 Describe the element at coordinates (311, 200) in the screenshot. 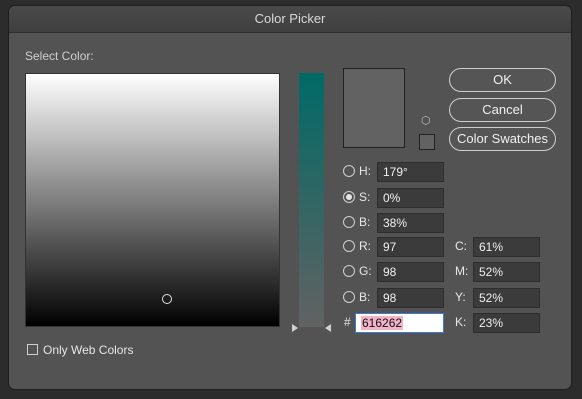

I see `hue-slider` at that location.